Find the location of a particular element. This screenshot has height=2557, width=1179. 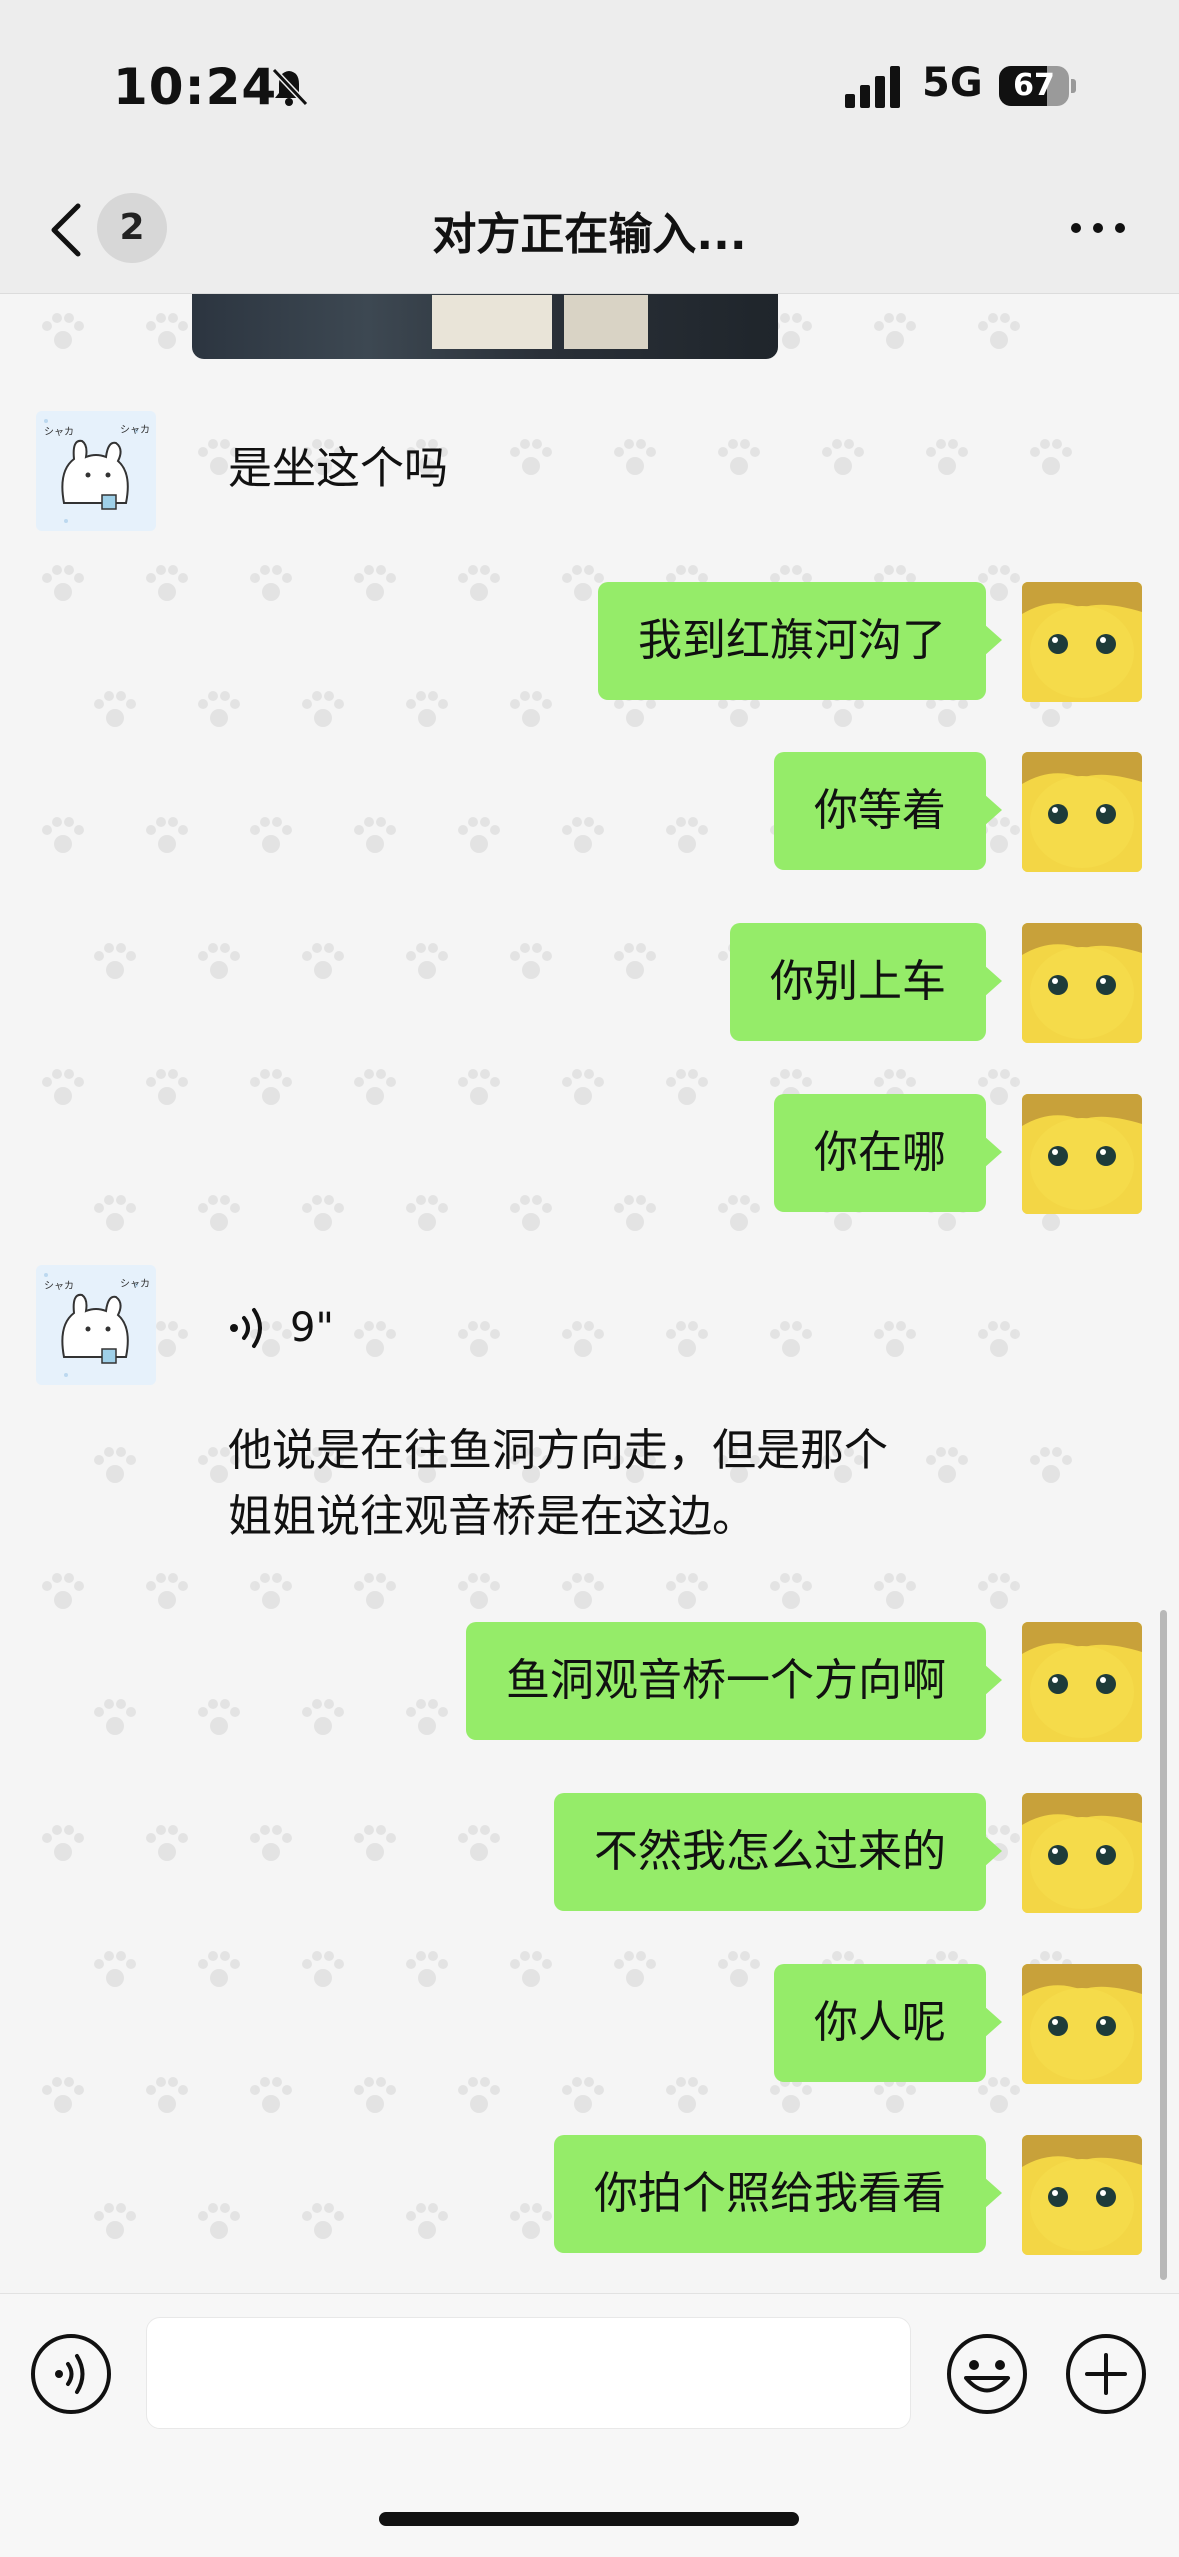

outgoing-message-bubble: 你在哪 is located at coordinates (888, 1153).